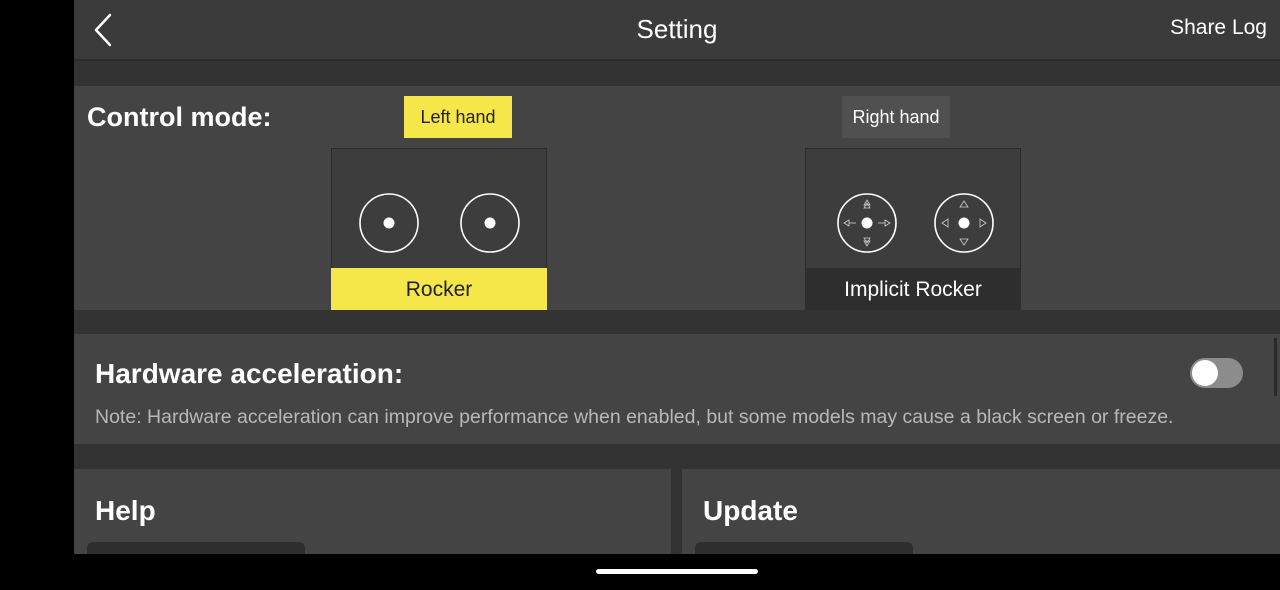 This screenshot has width=1280, height=590. I want to click on implicit-rocker-mode-label: Implicit Rocker, so click(913, 289).